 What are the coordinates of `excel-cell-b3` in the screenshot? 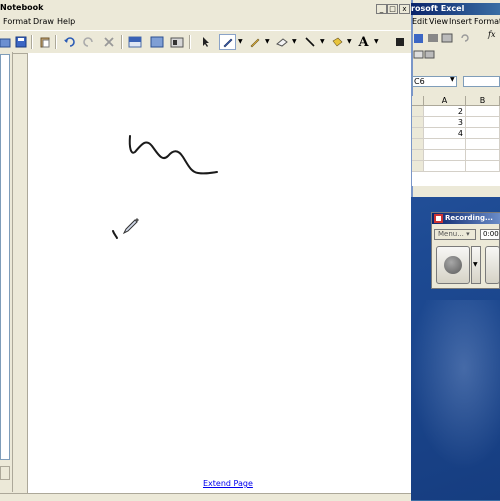 It's located at (483, 133).